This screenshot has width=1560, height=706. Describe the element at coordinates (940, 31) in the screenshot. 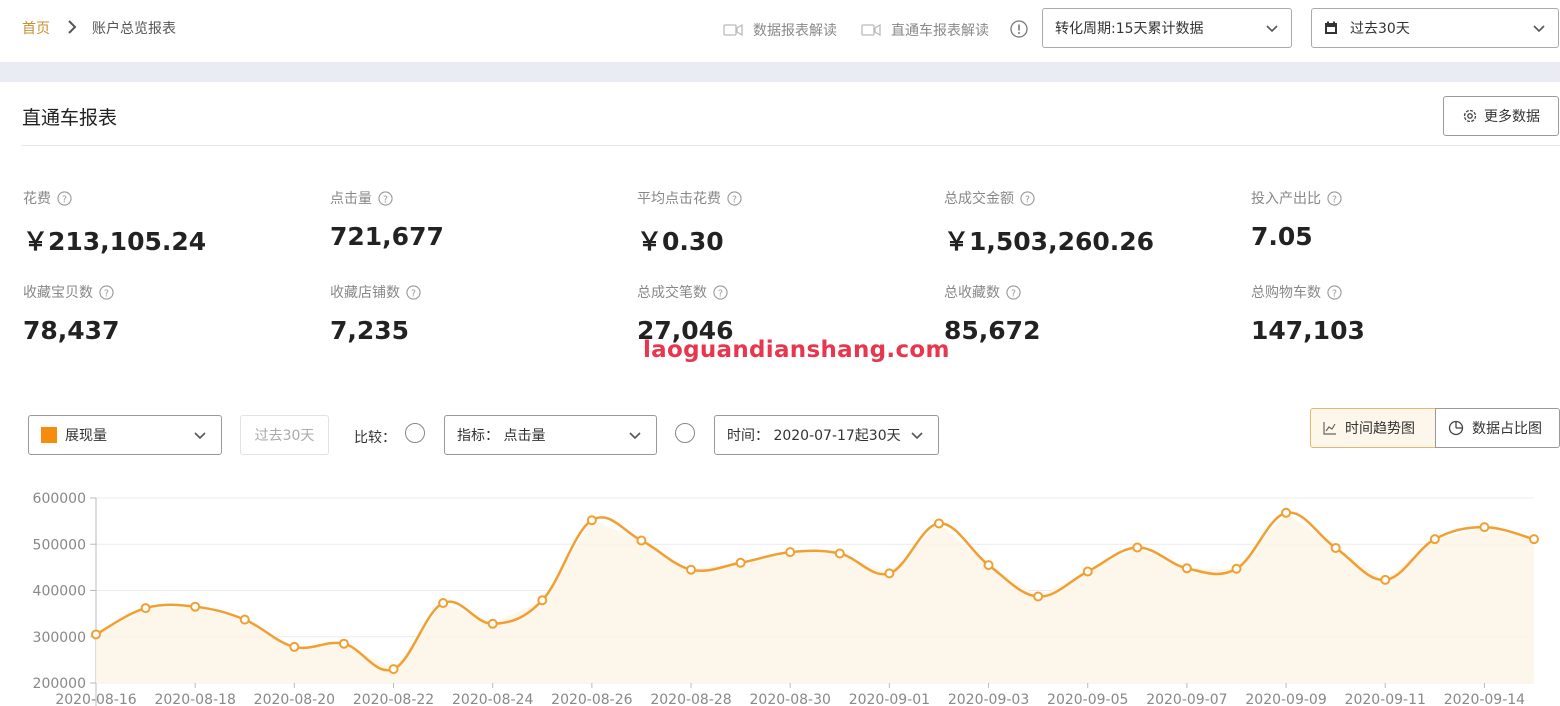

I see `ztc-report-guide-label: 直通车报表解读` at that location.